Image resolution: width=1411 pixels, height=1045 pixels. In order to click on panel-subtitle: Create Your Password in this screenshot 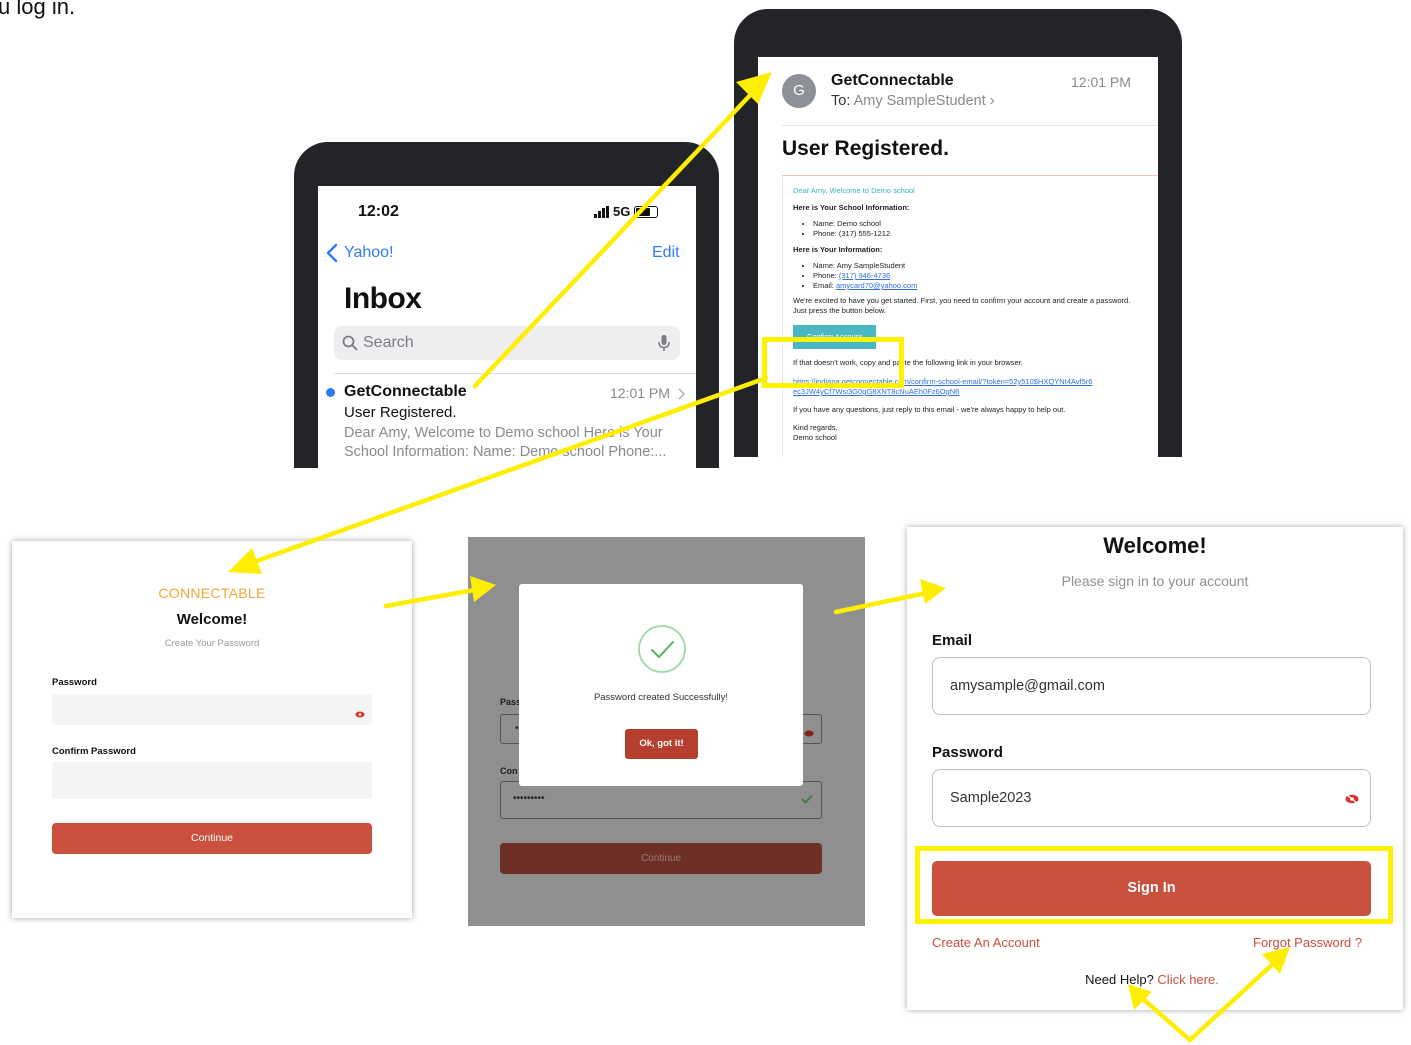, I will do `click(212, 643)`.